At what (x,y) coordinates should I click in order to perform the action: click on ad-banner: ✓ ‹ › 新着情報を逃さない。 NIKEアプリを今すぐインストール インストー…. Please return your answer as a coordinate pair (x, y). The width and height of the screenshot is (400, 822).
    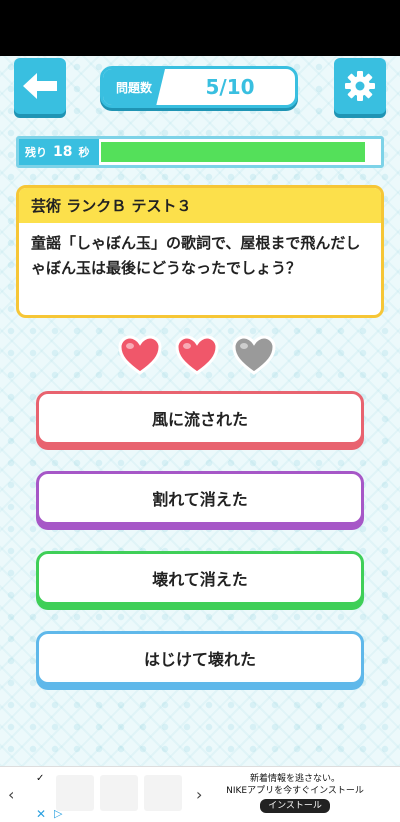
    Looking at the image, I should click on (200, 794).